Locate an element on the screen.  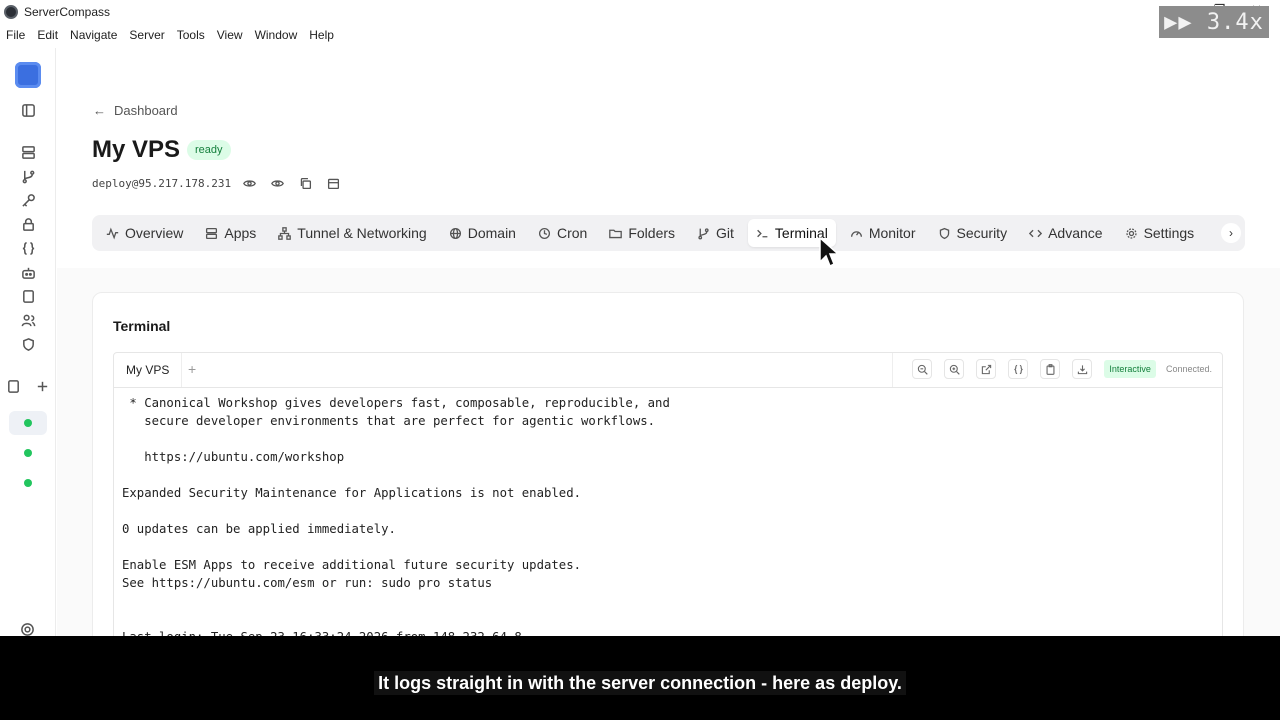
tab-domain: Domain is located at coordinates (482, 233).